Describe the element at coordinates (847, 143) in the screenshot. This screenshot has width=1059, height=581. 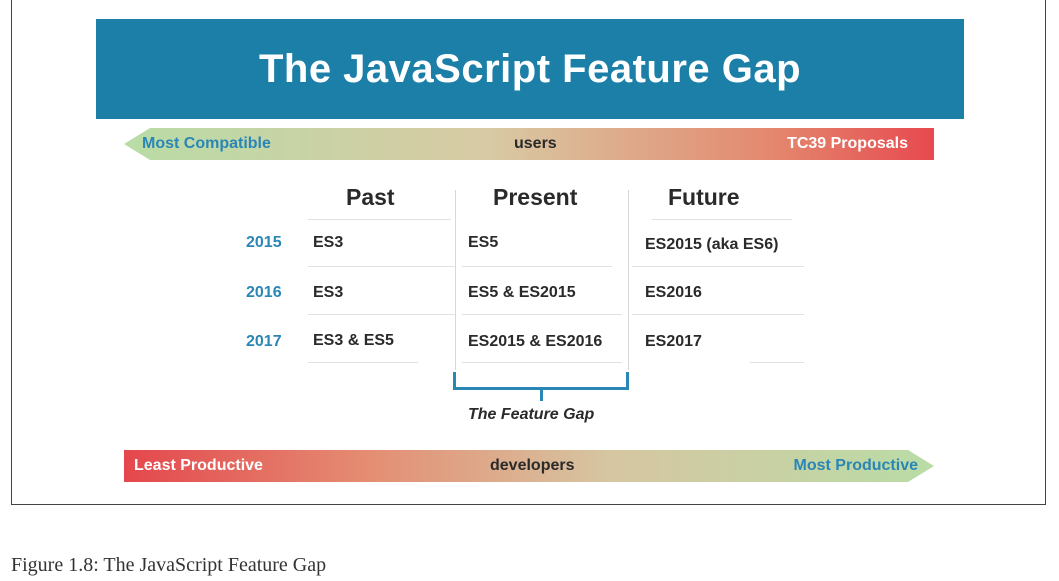
I see `tc39-proposals-label: TC39 Proposals` at that location.